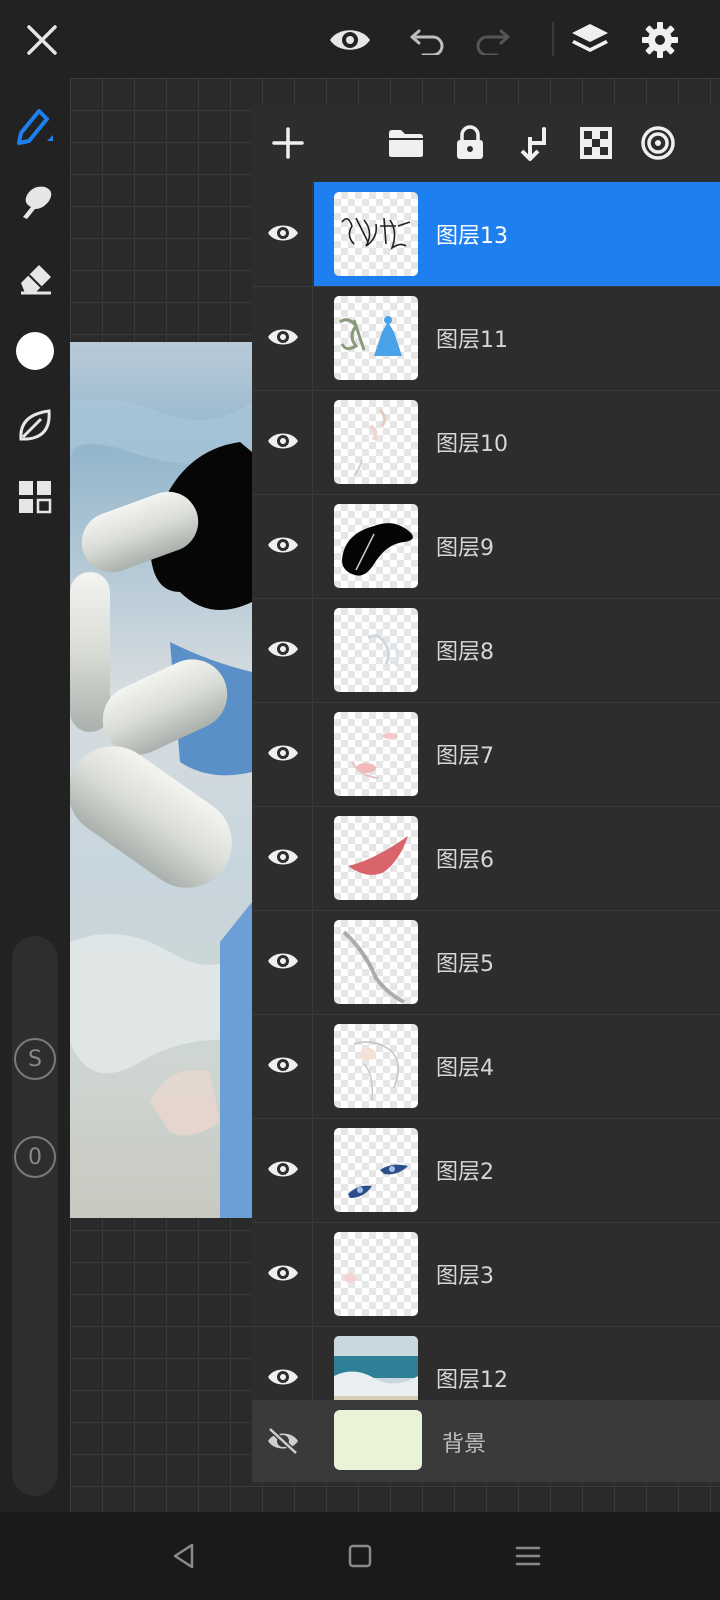  Describe the element at coordinates (35, 201) in the screenshot. I see `smudge-icon` at that location.